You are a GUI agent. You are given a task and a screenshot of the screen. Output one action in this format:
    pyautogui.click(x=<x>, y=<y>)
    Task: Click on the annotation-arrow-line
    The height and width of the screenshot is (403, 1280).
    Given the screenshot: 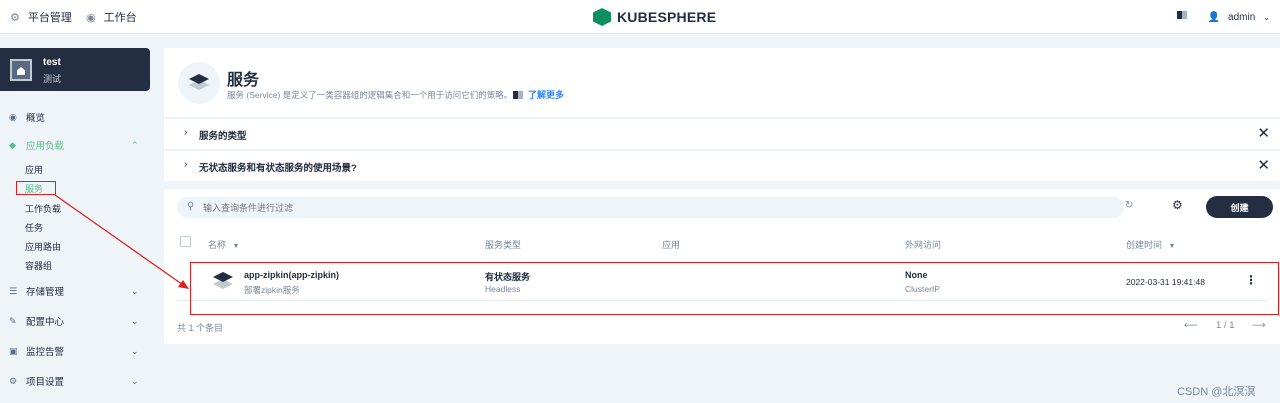 What is the action you would take?
    pyautogui.click(x=120, y=241)
    